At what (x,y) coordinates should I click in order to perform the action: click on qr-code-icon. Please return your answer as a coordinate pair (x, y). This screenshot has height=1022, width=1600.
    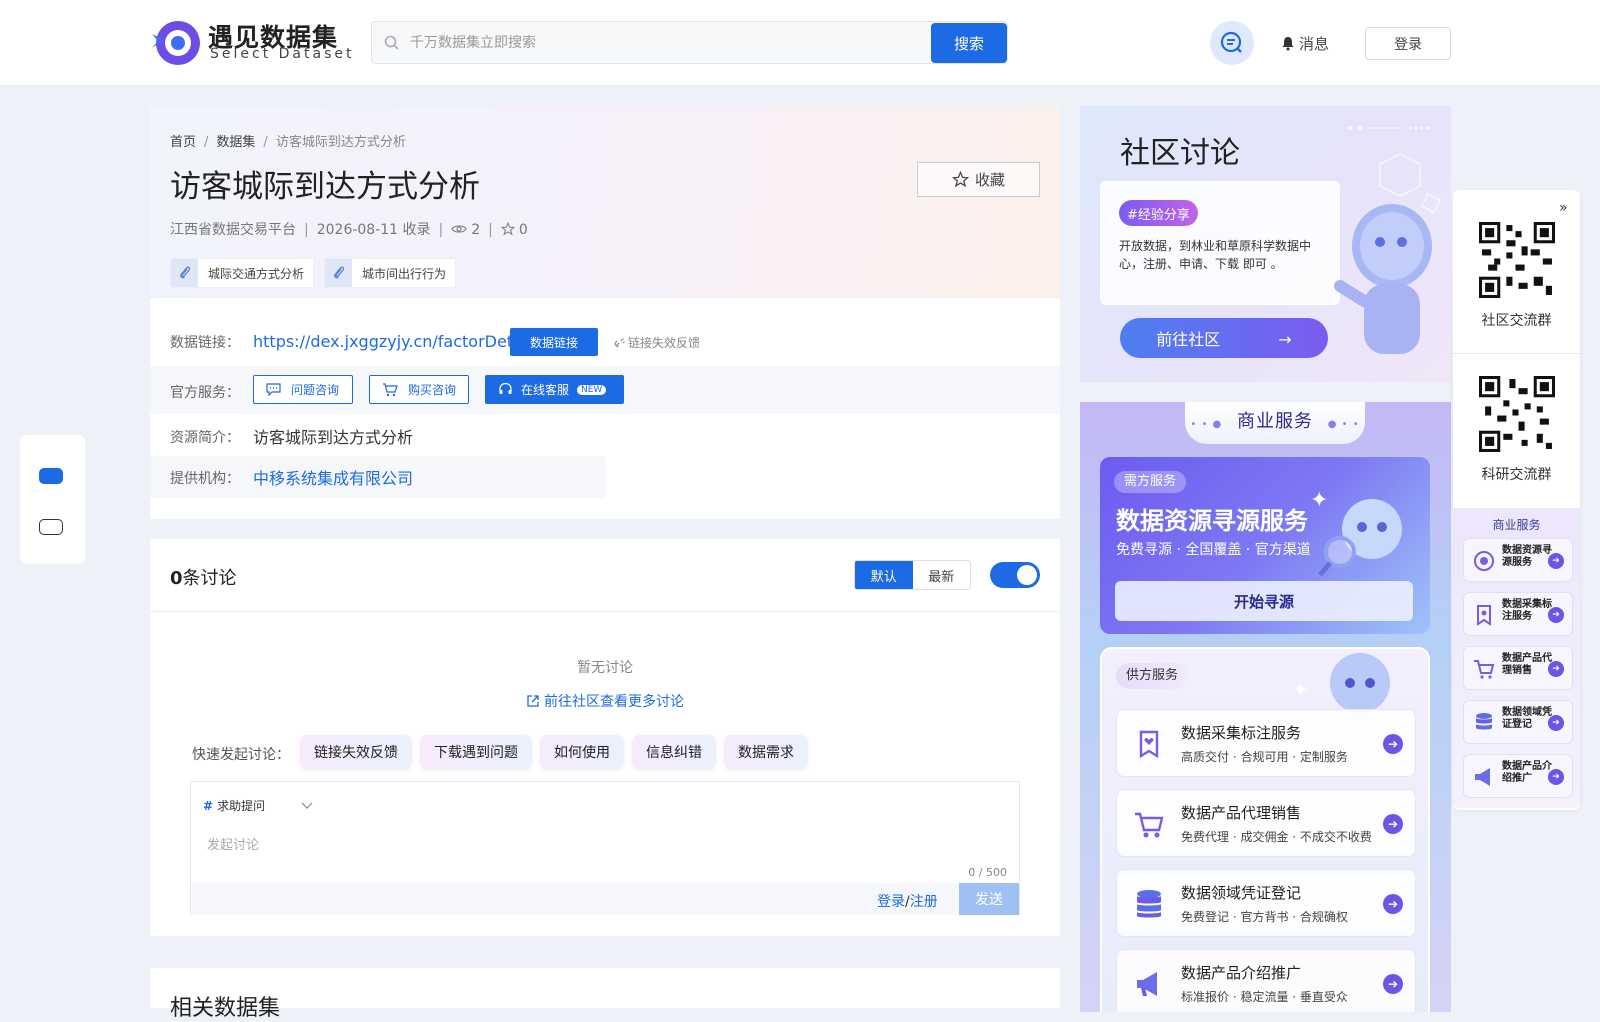
    Looking at the image, I should click on (1517, 414).